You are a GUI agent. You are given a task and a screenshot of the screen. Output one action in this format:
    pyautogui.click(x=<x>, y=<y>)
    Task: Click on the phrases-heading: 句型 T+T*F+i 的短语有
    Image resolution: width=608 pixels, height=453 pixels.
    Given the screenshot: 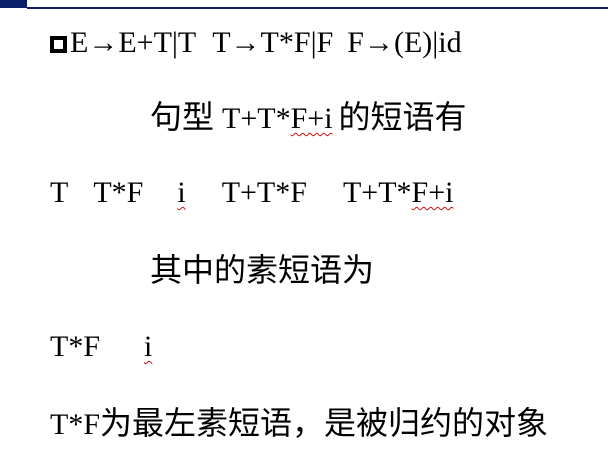 What is the action you would take?
    pyautogui.click(x=308, y=117)
    